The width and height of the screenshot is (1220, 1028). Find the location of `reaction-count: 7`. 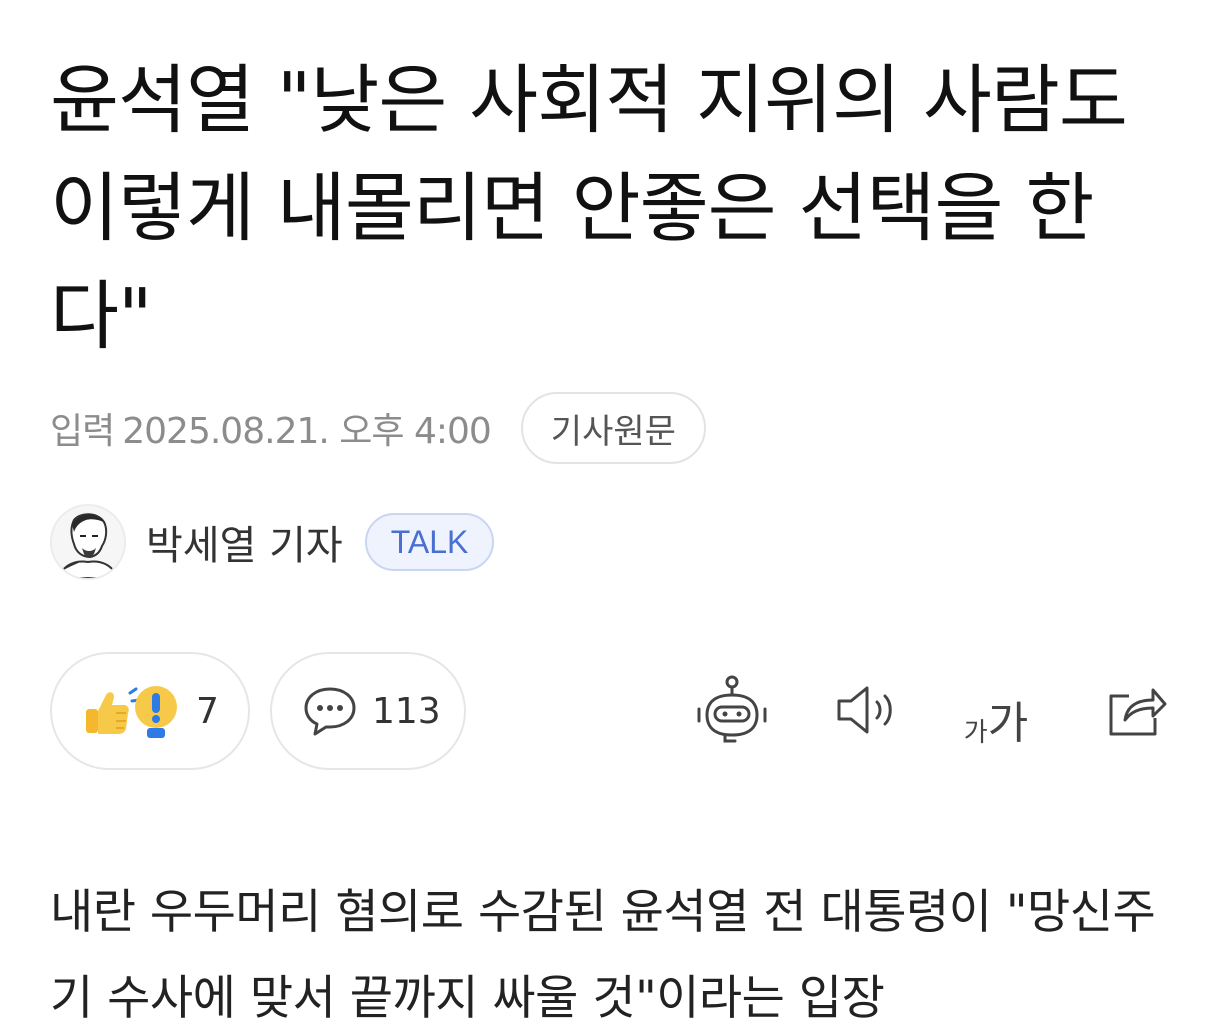

reaction-count: 7 is located at coordinates (207, 711).